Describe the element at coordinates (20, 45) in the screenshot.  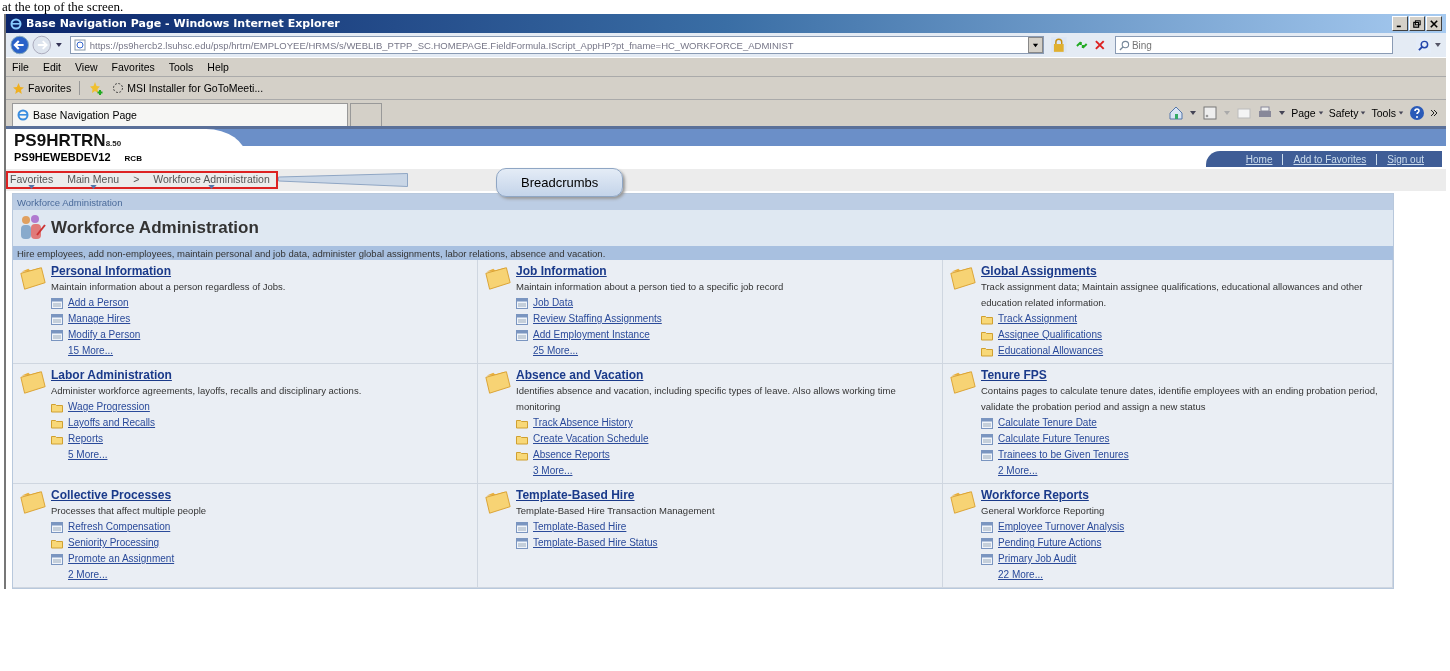
I see `back-button` at that location.